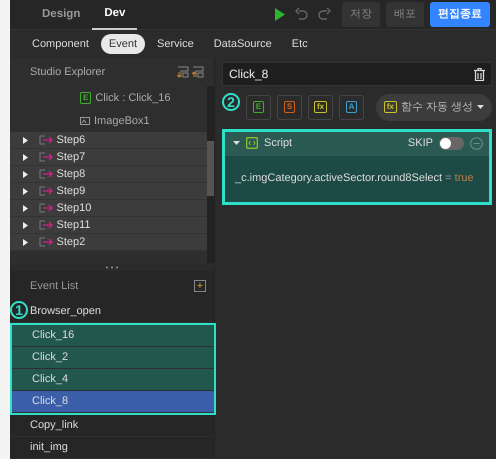  What do you see at coordinates (60, 44) in the screenshot?
I see `category-tab: Component` at bounding box center [60, 44].